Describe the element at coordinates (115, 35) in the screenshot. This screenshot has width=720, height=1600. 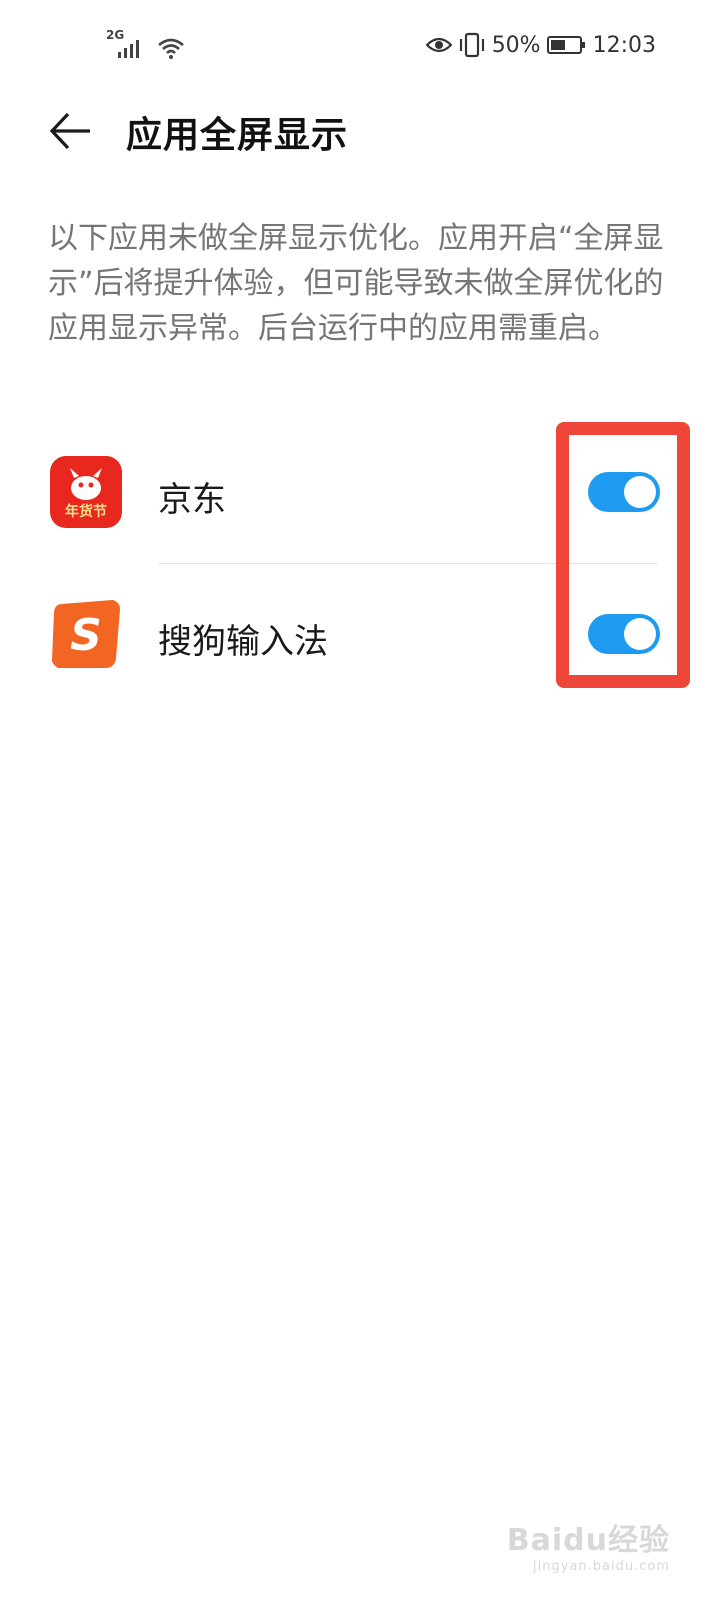
I see `network-type: 2G` at that location.